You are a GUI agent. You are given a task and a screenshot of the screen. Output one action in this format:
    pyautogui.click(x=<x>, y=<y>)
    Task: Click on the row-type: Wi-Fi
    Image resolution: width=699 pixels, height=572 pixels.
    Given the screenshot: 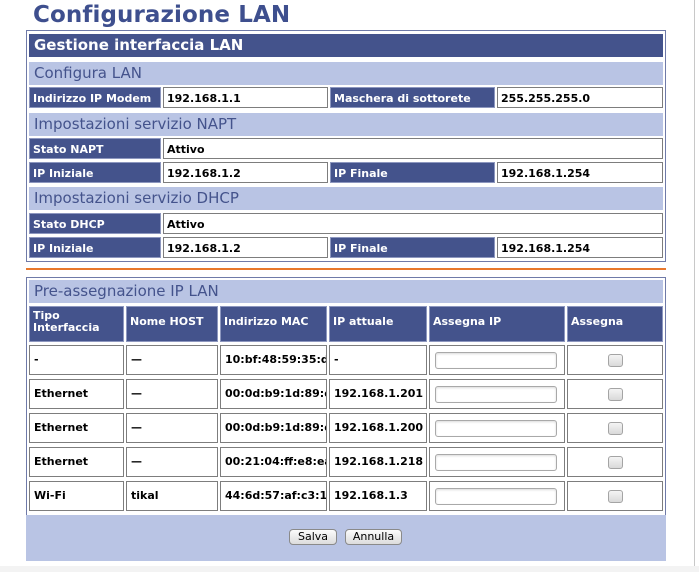 What is the action you would take?
    pyautogui.click(x=76, y=496)
    